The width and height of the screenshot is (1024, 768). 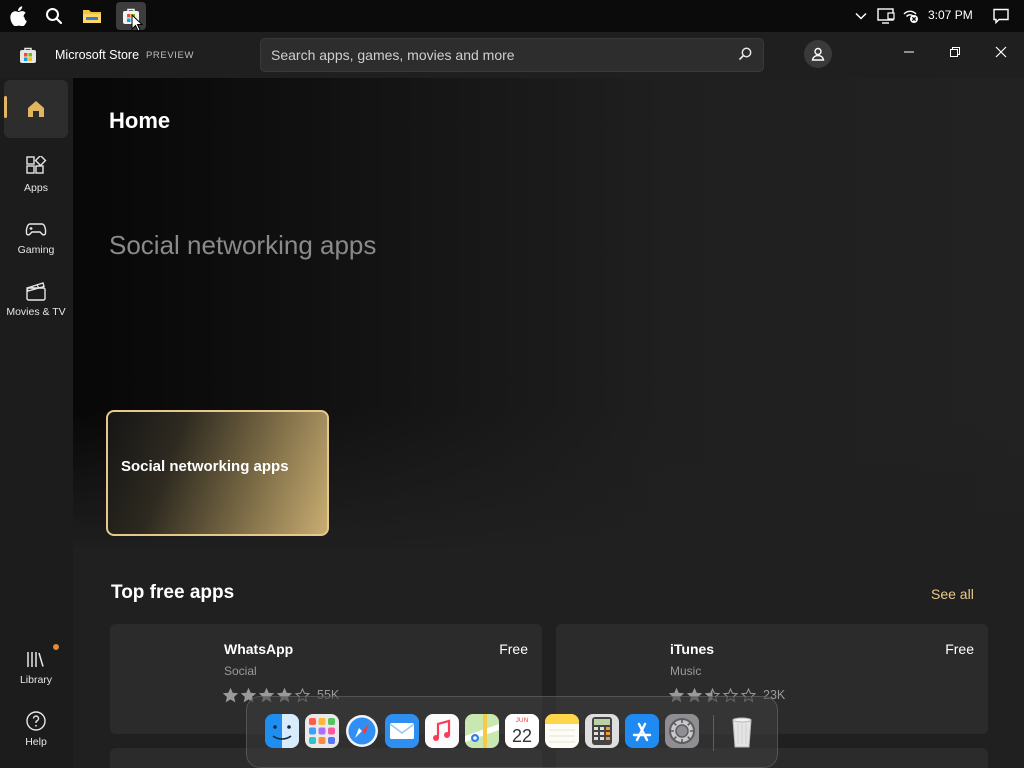 What do you see at coordinates (746, 55) in the screenshot?
I see `search-button-icon` at bounding box center [746, 55].